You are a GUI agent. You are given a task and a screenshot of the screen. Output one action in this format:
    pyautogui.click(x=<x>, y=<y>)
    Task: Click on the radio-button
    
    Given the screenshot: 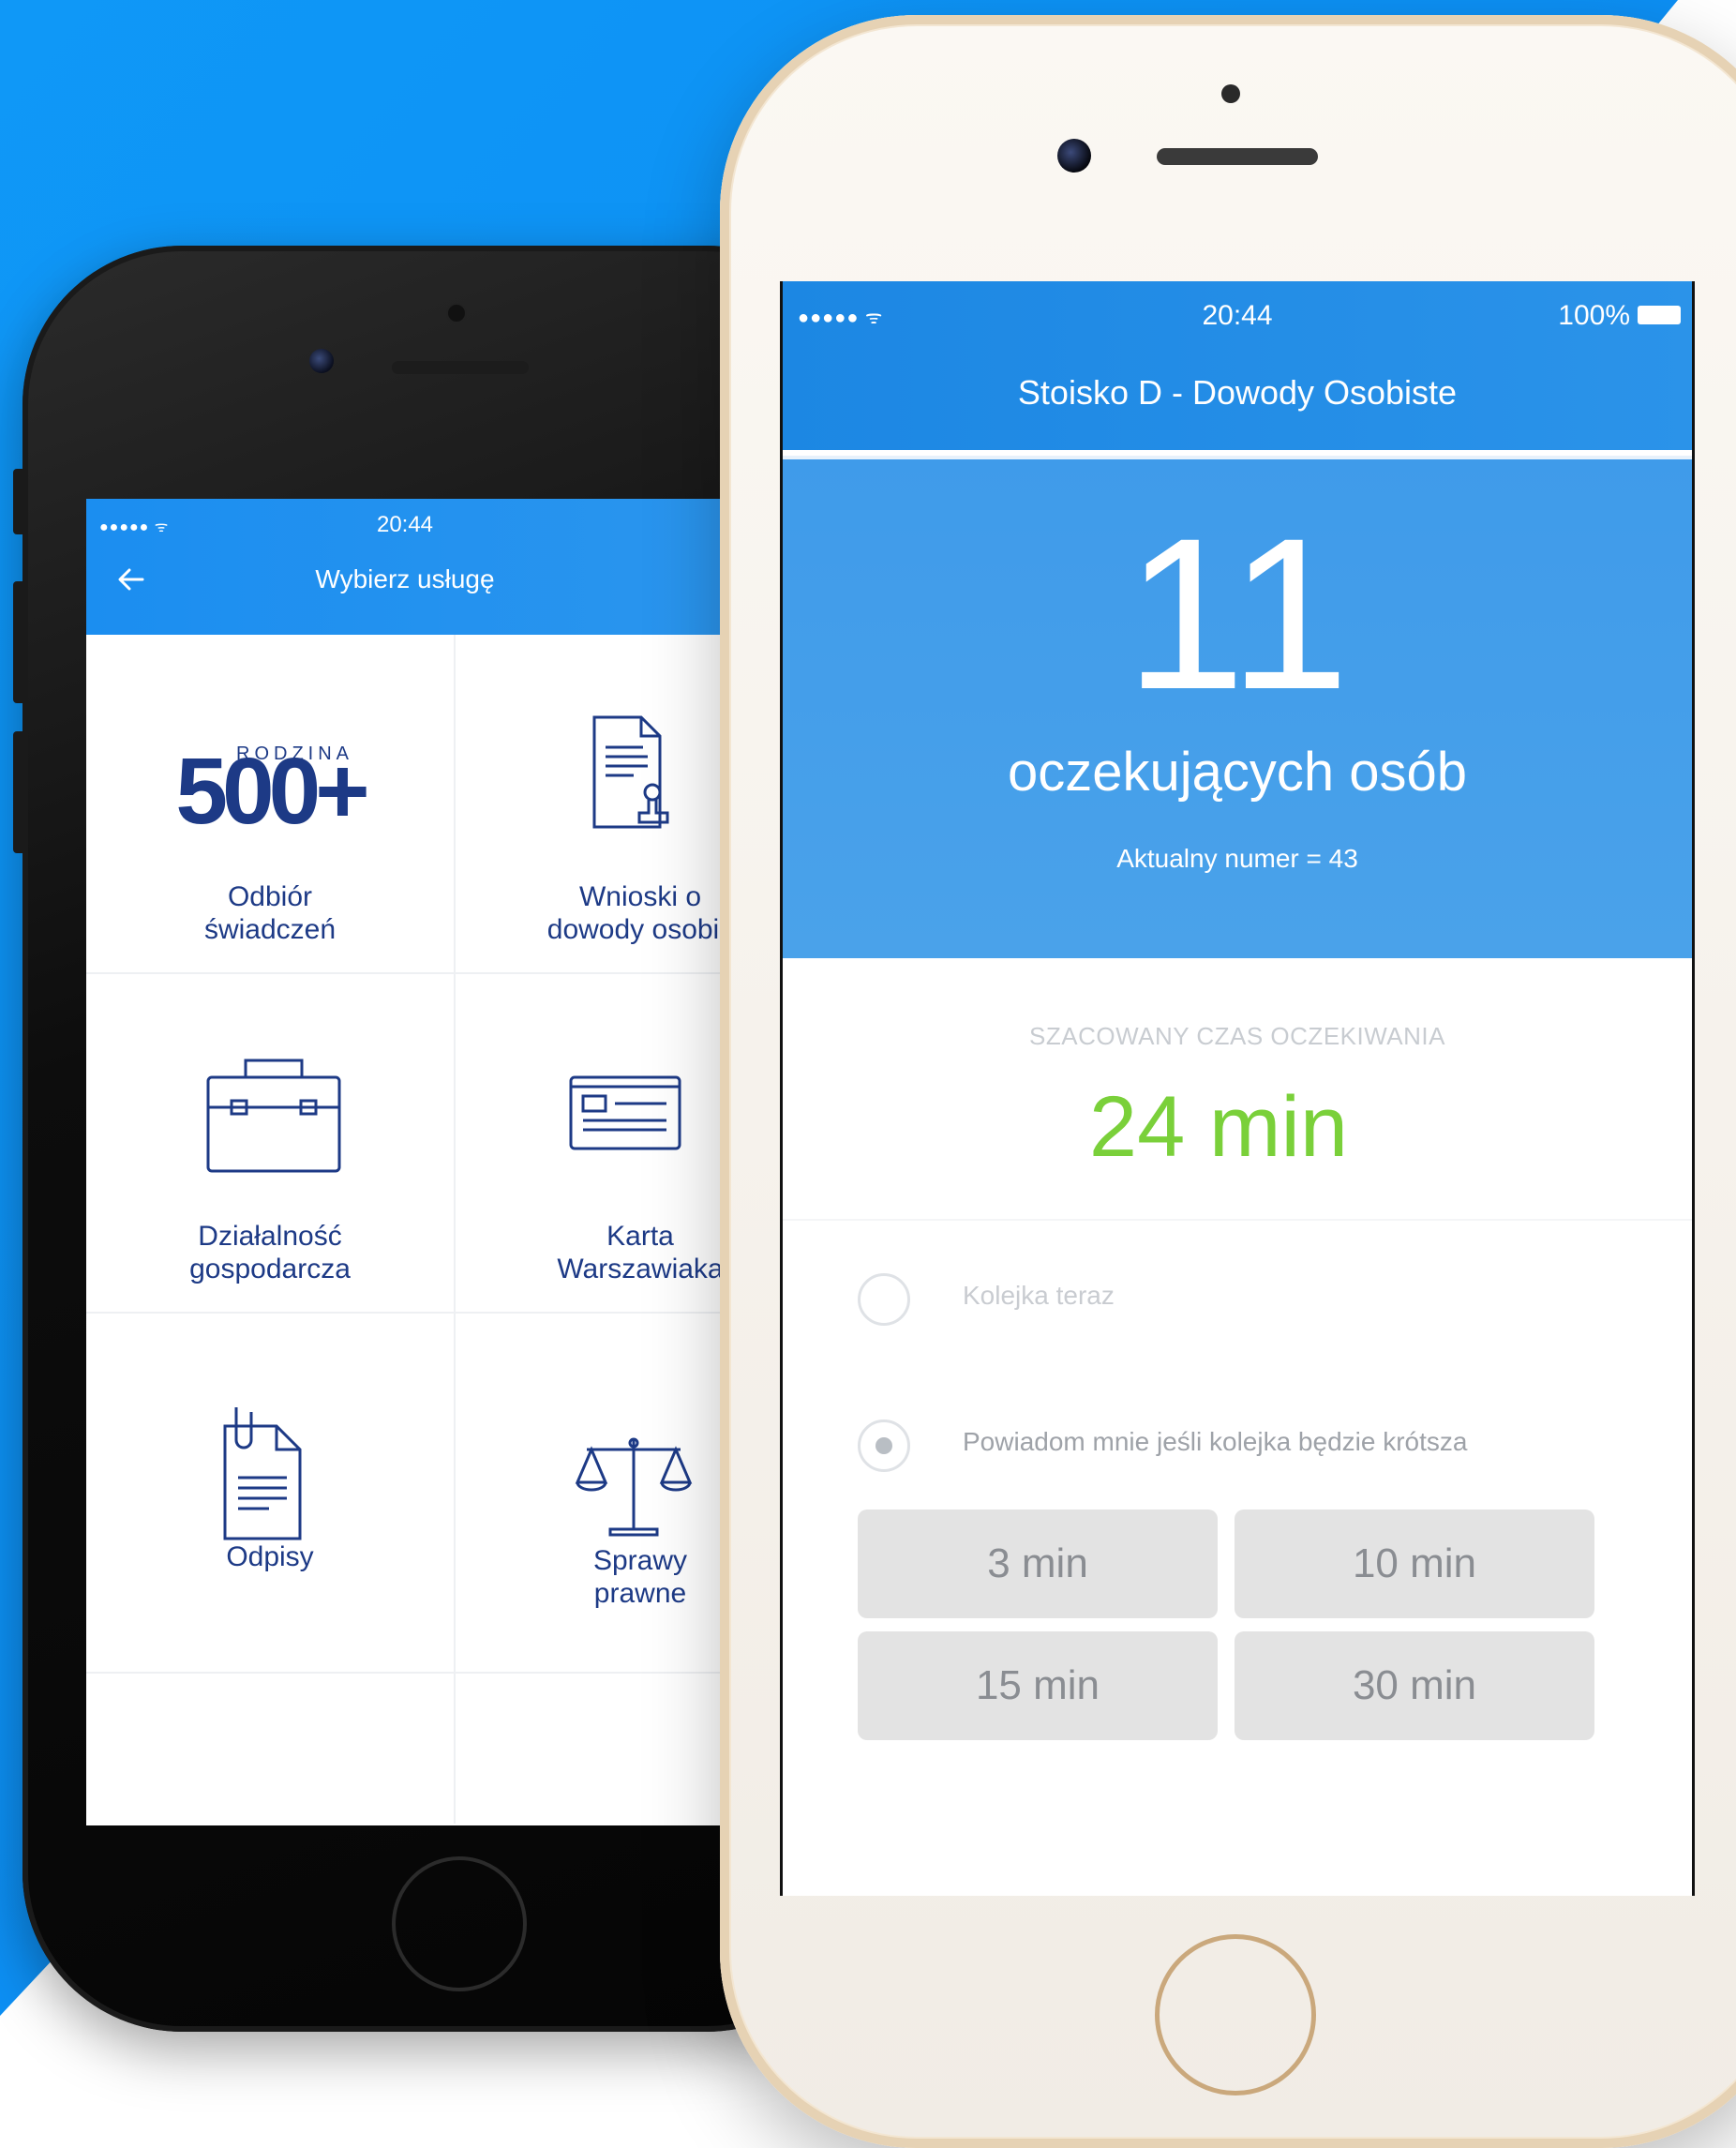 What is the action you would take?
    pyautogui.click(x=884, y=1299)
    